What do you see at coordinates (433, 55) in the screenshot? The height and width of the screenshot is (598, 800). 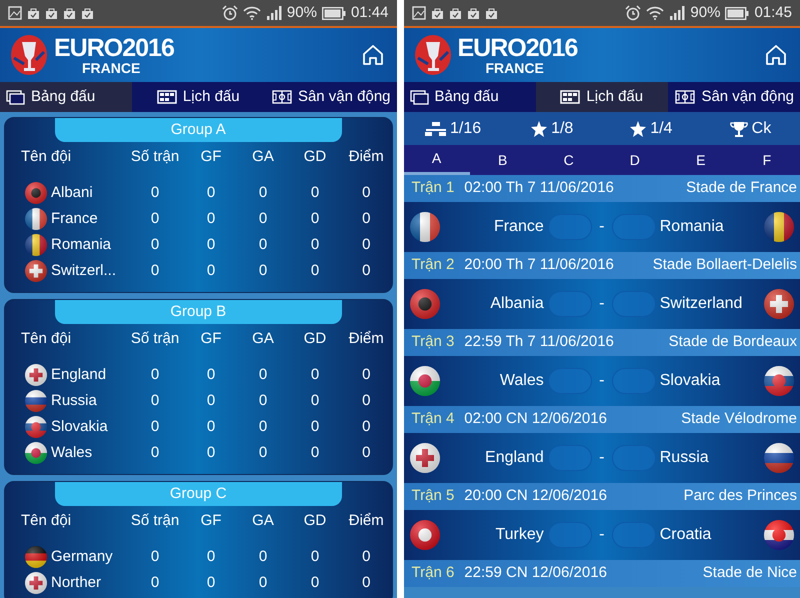 I see `trophy-logo-icon` at bounding box center [433, 55].